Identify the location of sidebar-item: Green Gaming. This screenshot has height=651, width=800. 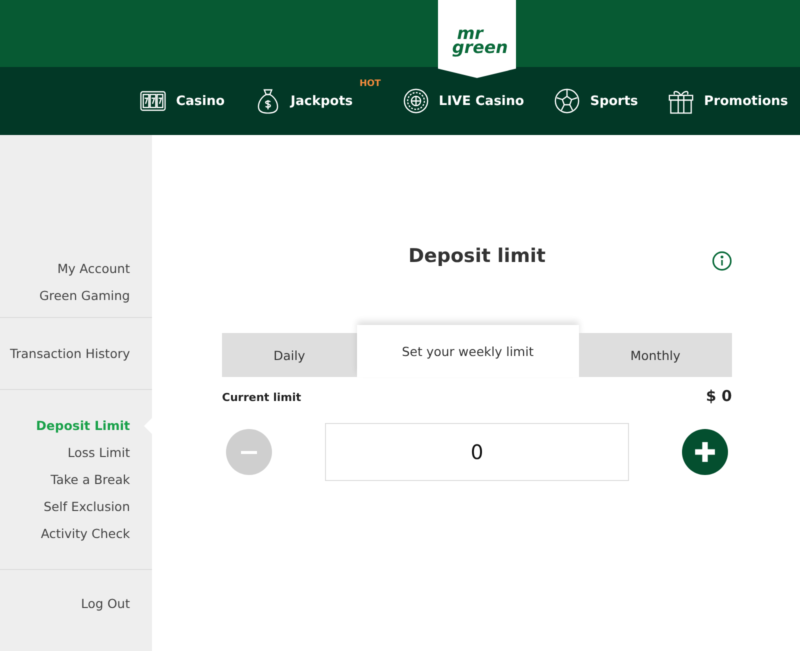
(76, 295).